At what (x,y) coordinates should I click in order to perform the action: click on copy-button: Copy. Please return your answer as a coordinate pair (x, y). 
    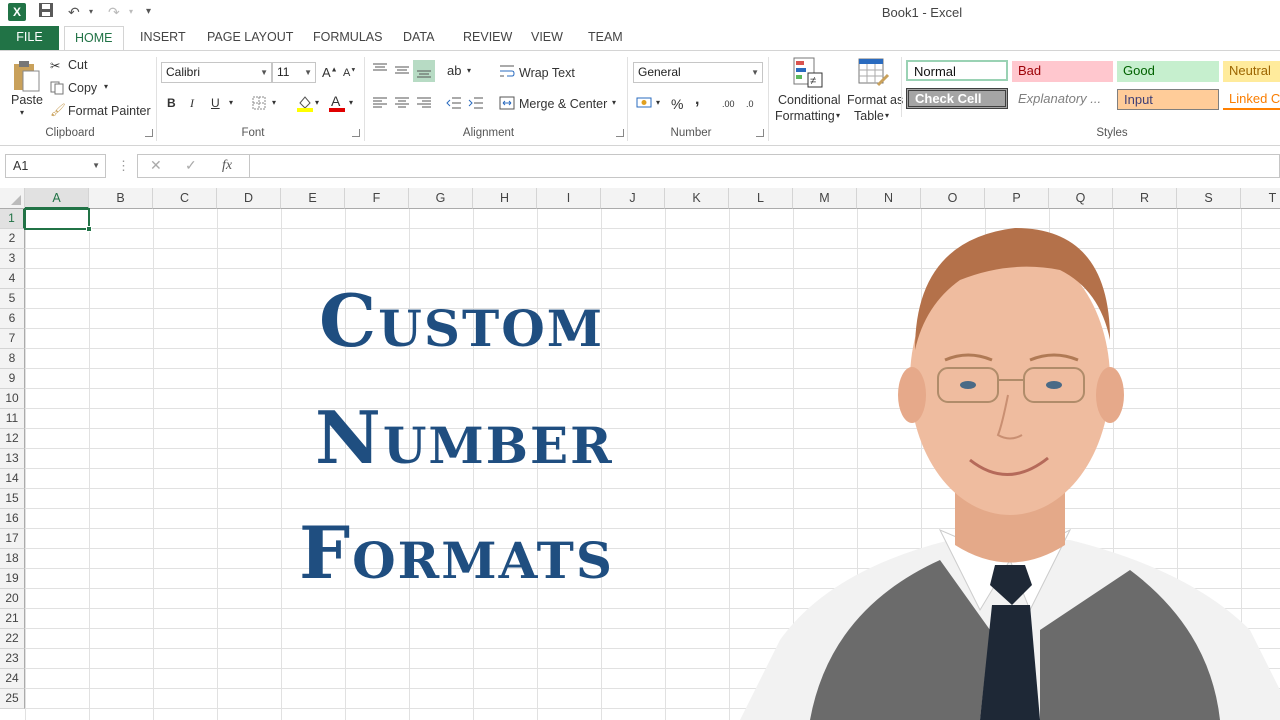
    Looking at the image, I should click on (82, 88).